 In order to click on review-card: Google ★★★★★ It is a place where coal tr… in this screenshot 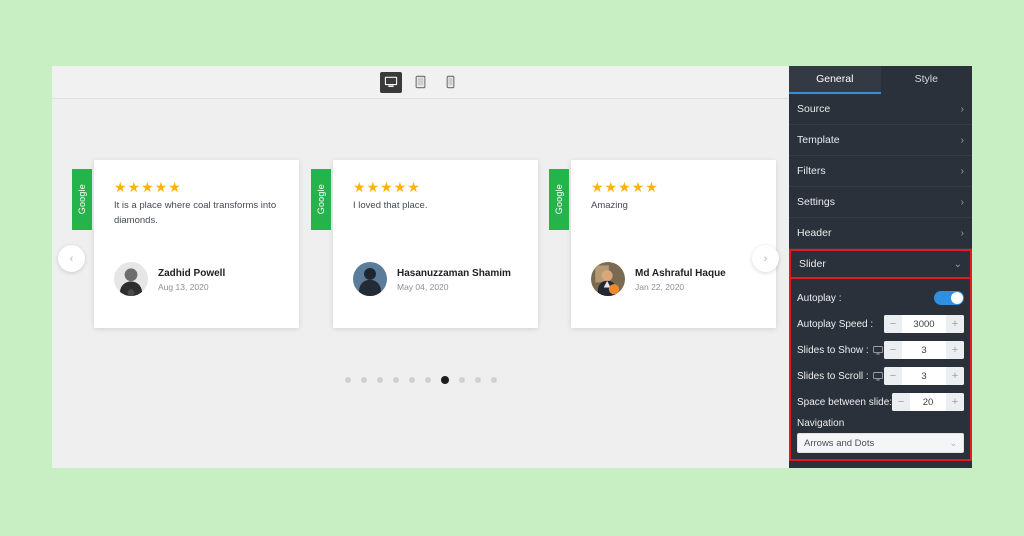, I will do `click(185, 244)`.